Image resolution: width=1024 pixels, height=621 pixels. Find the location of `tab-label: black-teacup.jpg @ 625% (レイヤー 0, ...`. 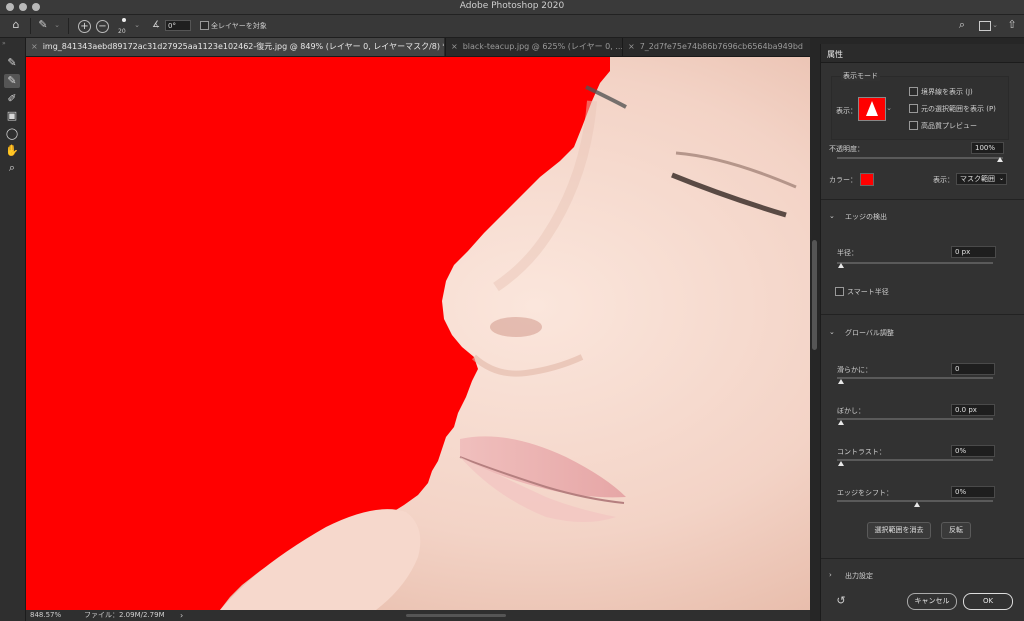

tab-label: black-teacup.jpg @ 625% (レイヤー 0, ... is located at coordinates (542, 46).